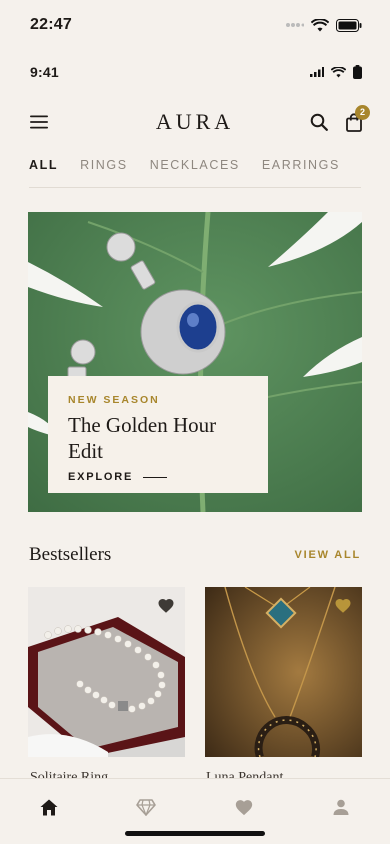  I want to click on cart-count-badge: 2, so click(362, 112).